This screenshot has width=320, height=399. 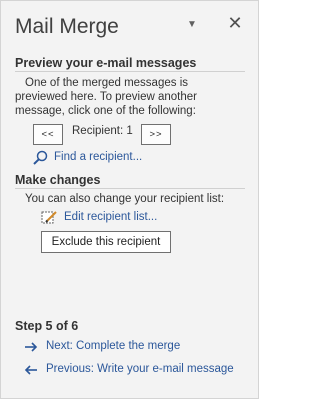 I want to click on changes-heading: Make changes, so click(x=58, y=180).